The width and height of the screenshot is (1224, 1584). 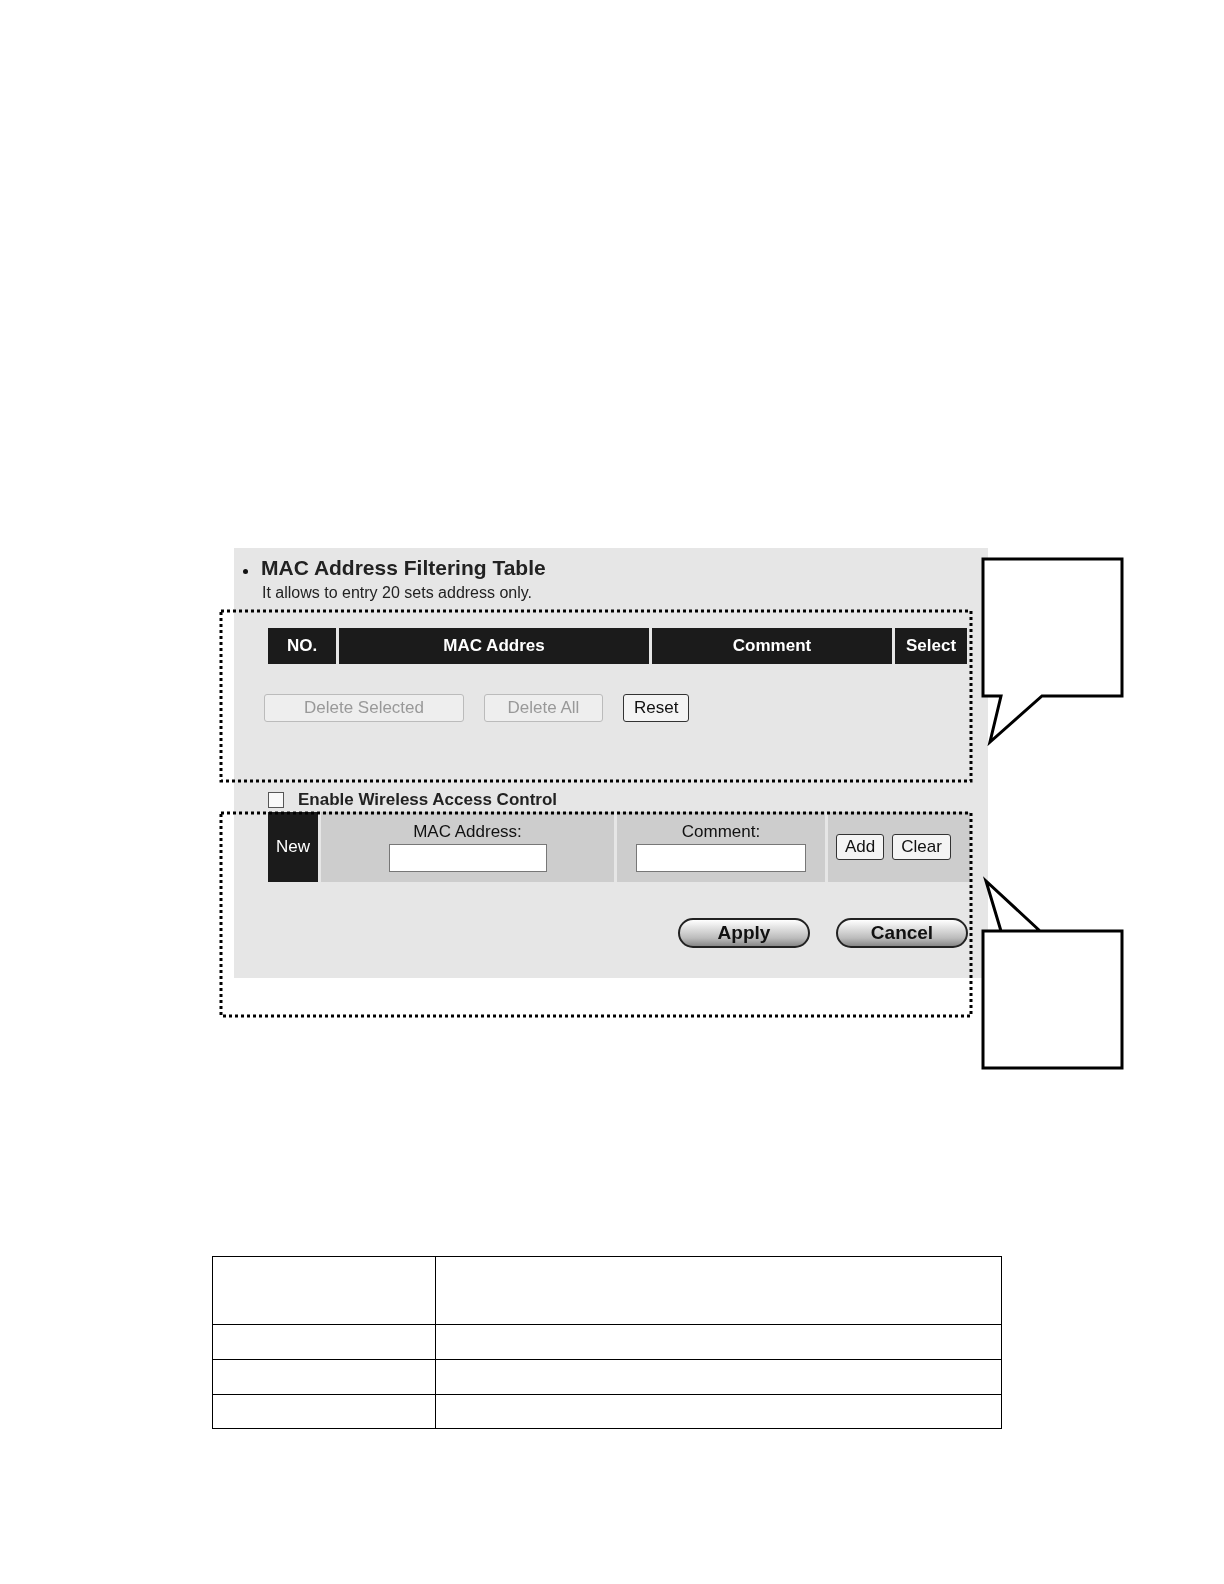 I want to click on column-header: Comment, so click(x=772, y=646).